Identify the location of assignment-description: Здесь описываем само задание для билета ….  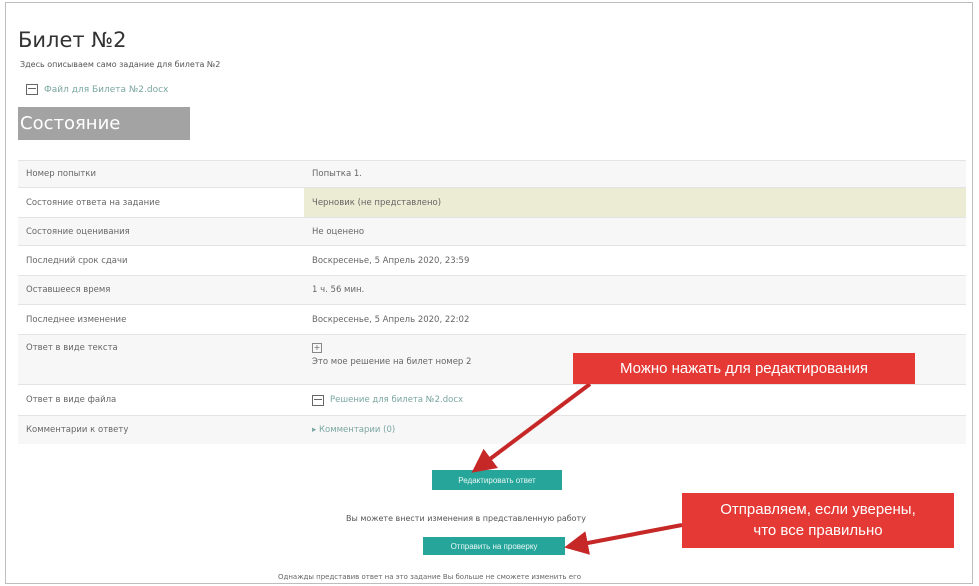
(120, 64).